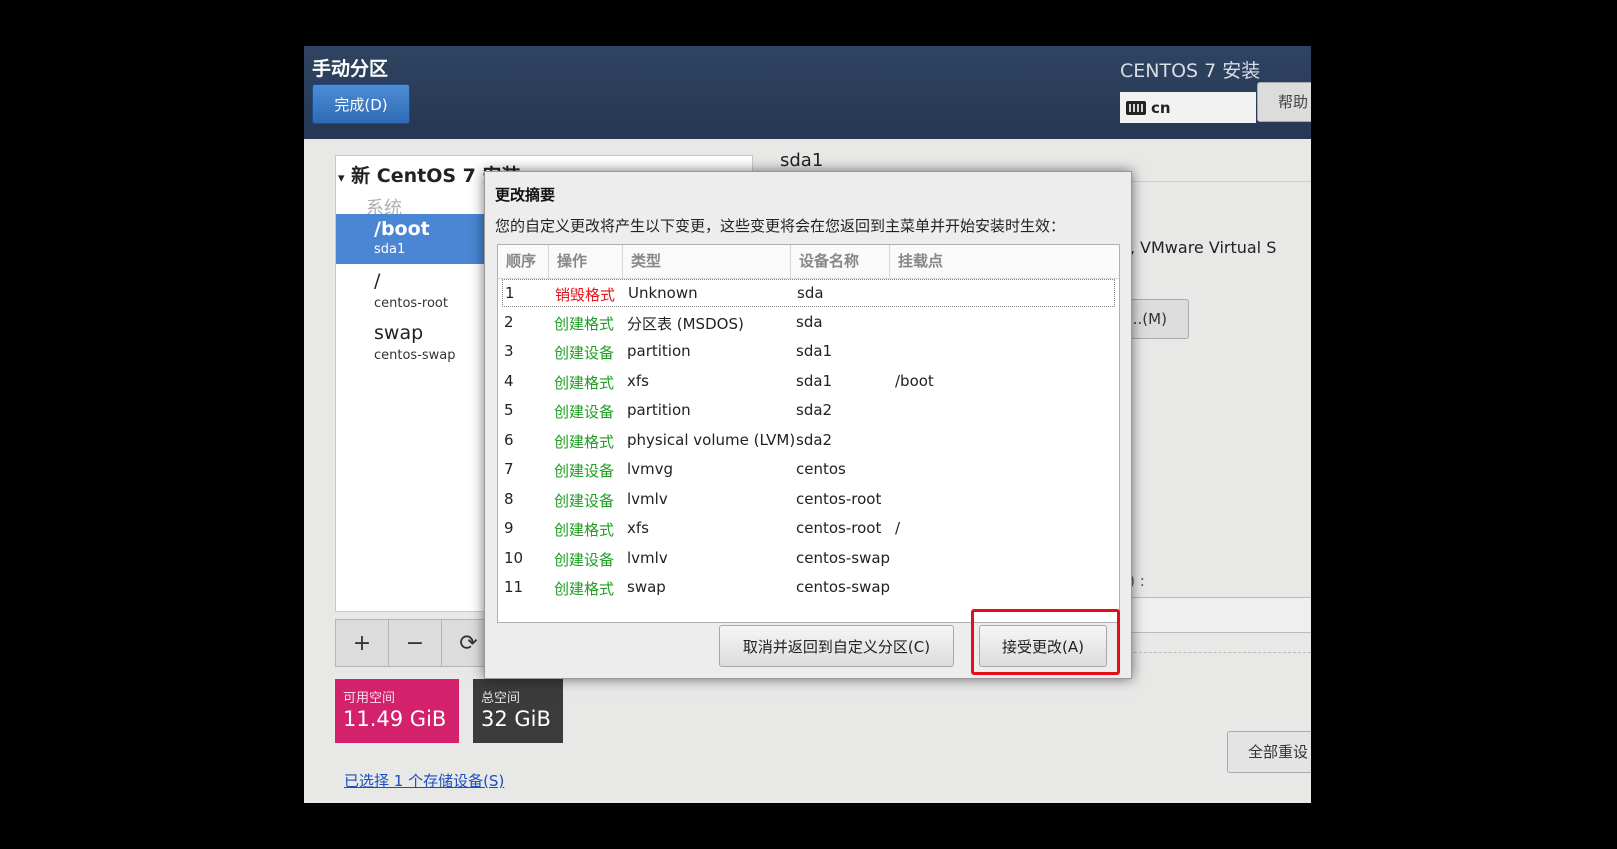  I want to click on cell-order: 4, so click(509, 380).